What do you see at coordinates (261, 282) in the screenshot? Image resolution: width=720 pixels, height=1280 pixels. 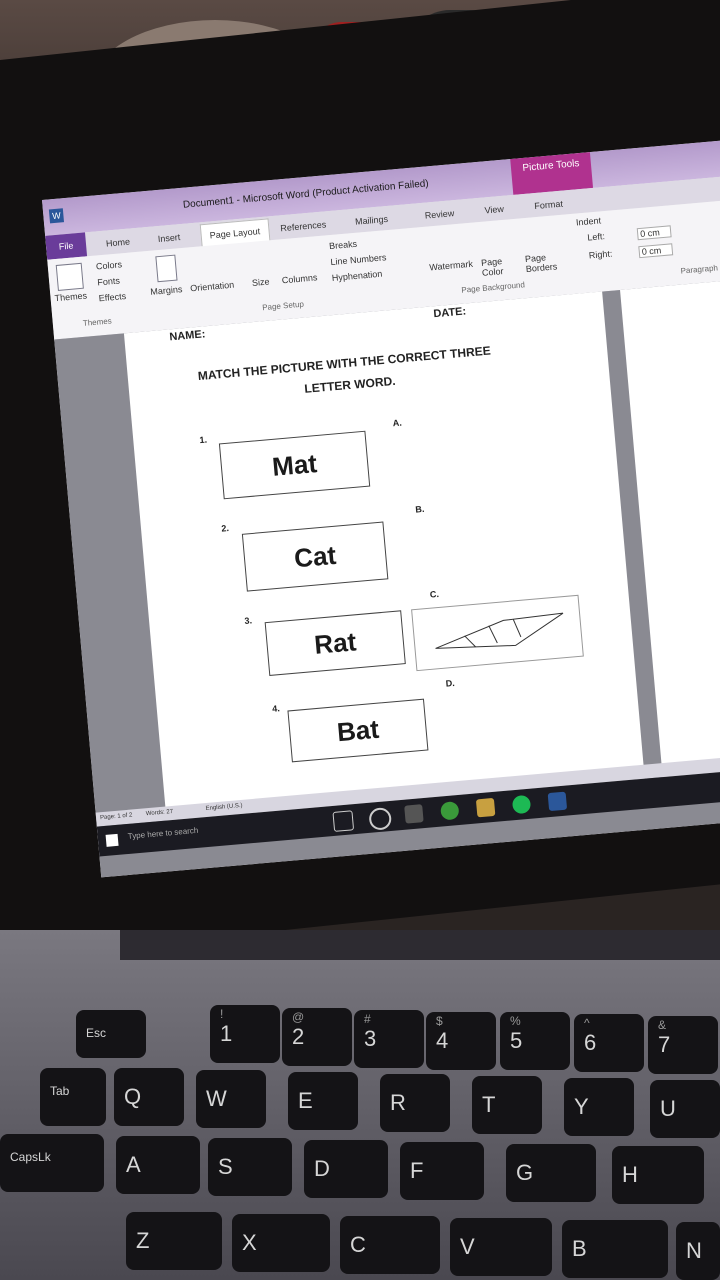 I see `size-button: Size` at bounding box center [261, 282].